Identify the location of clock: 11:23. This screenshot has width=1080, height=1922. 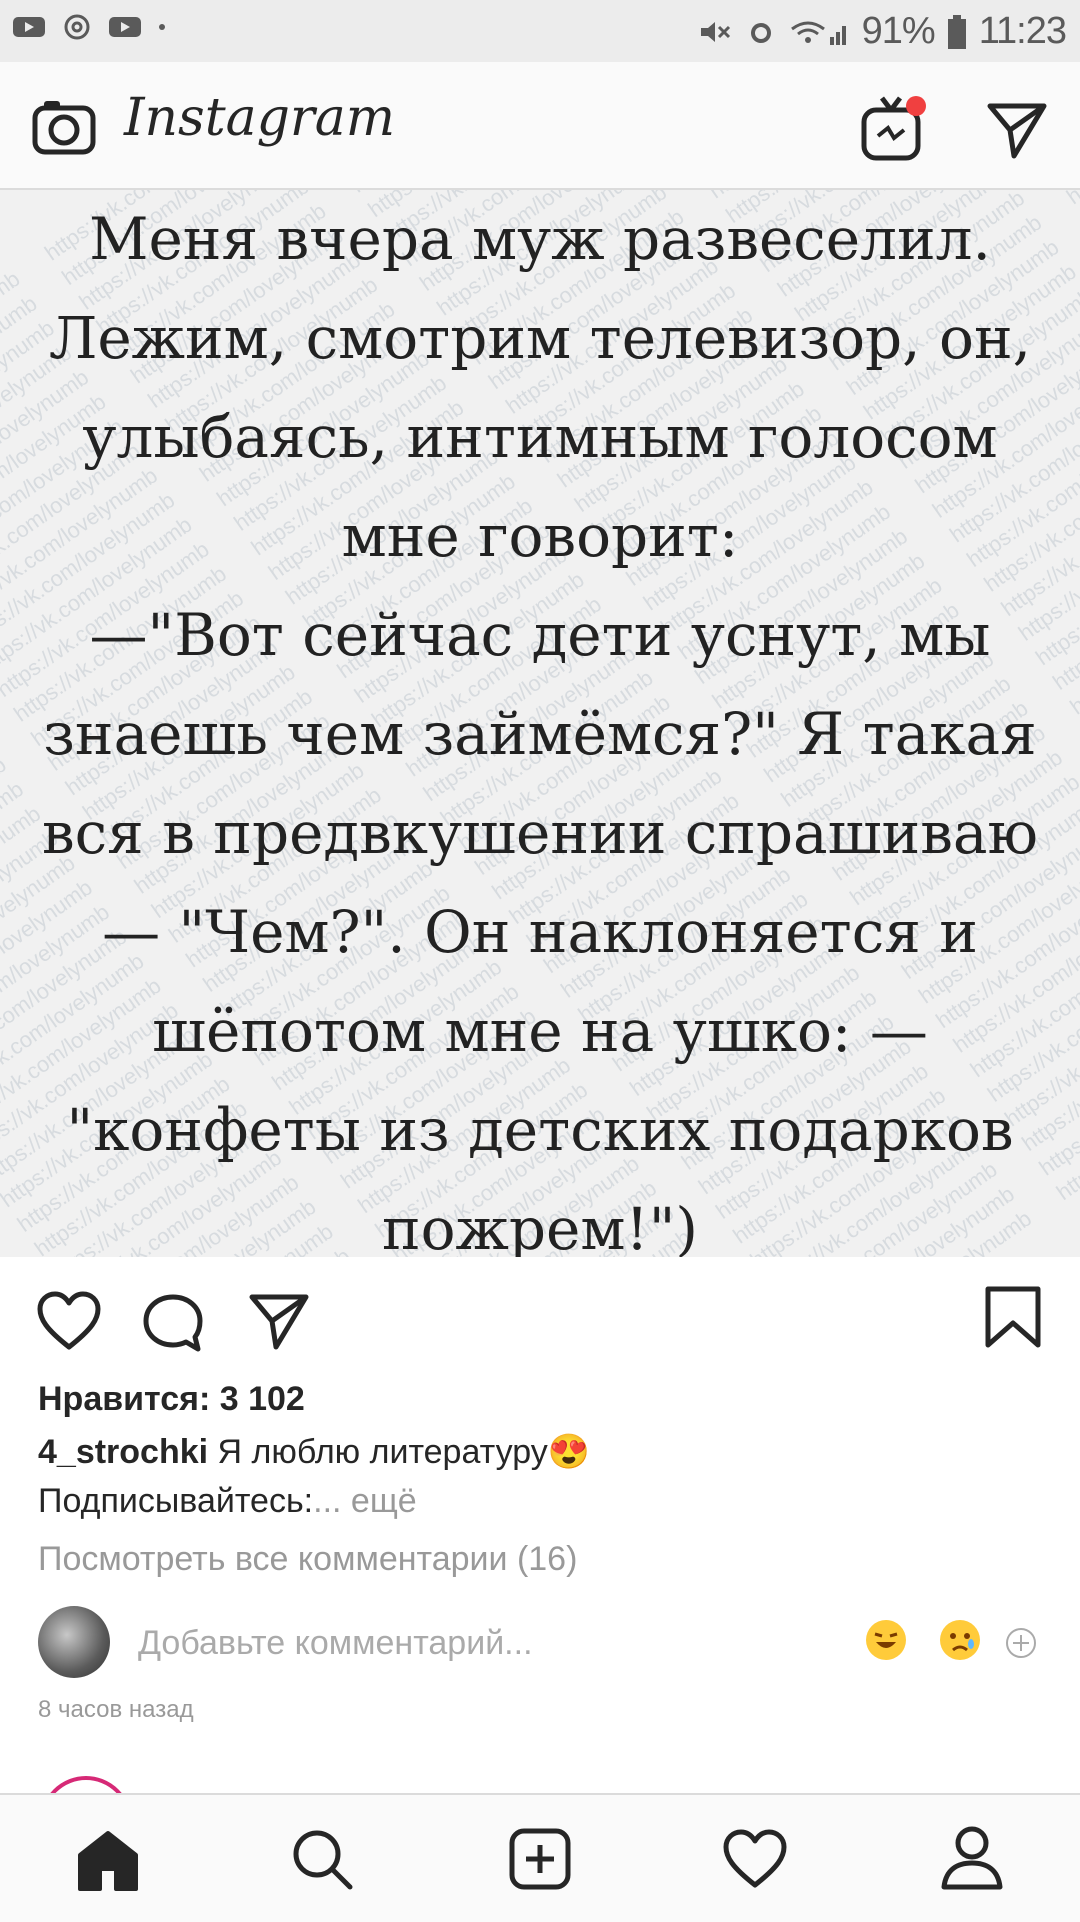
(1022, 31).